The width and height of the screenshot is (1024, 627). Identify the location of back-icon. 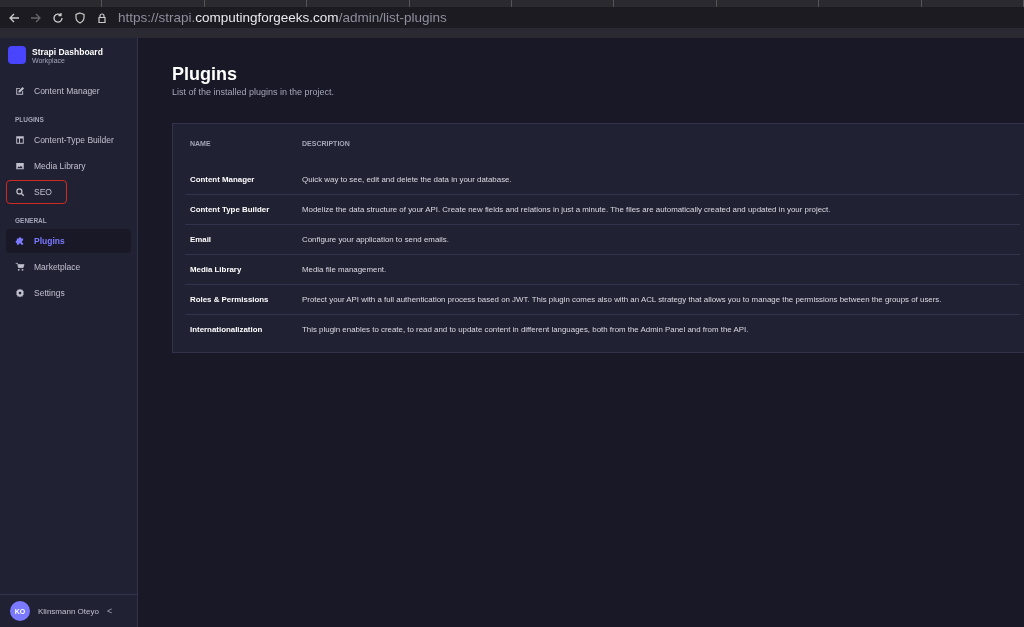
(14, 17).